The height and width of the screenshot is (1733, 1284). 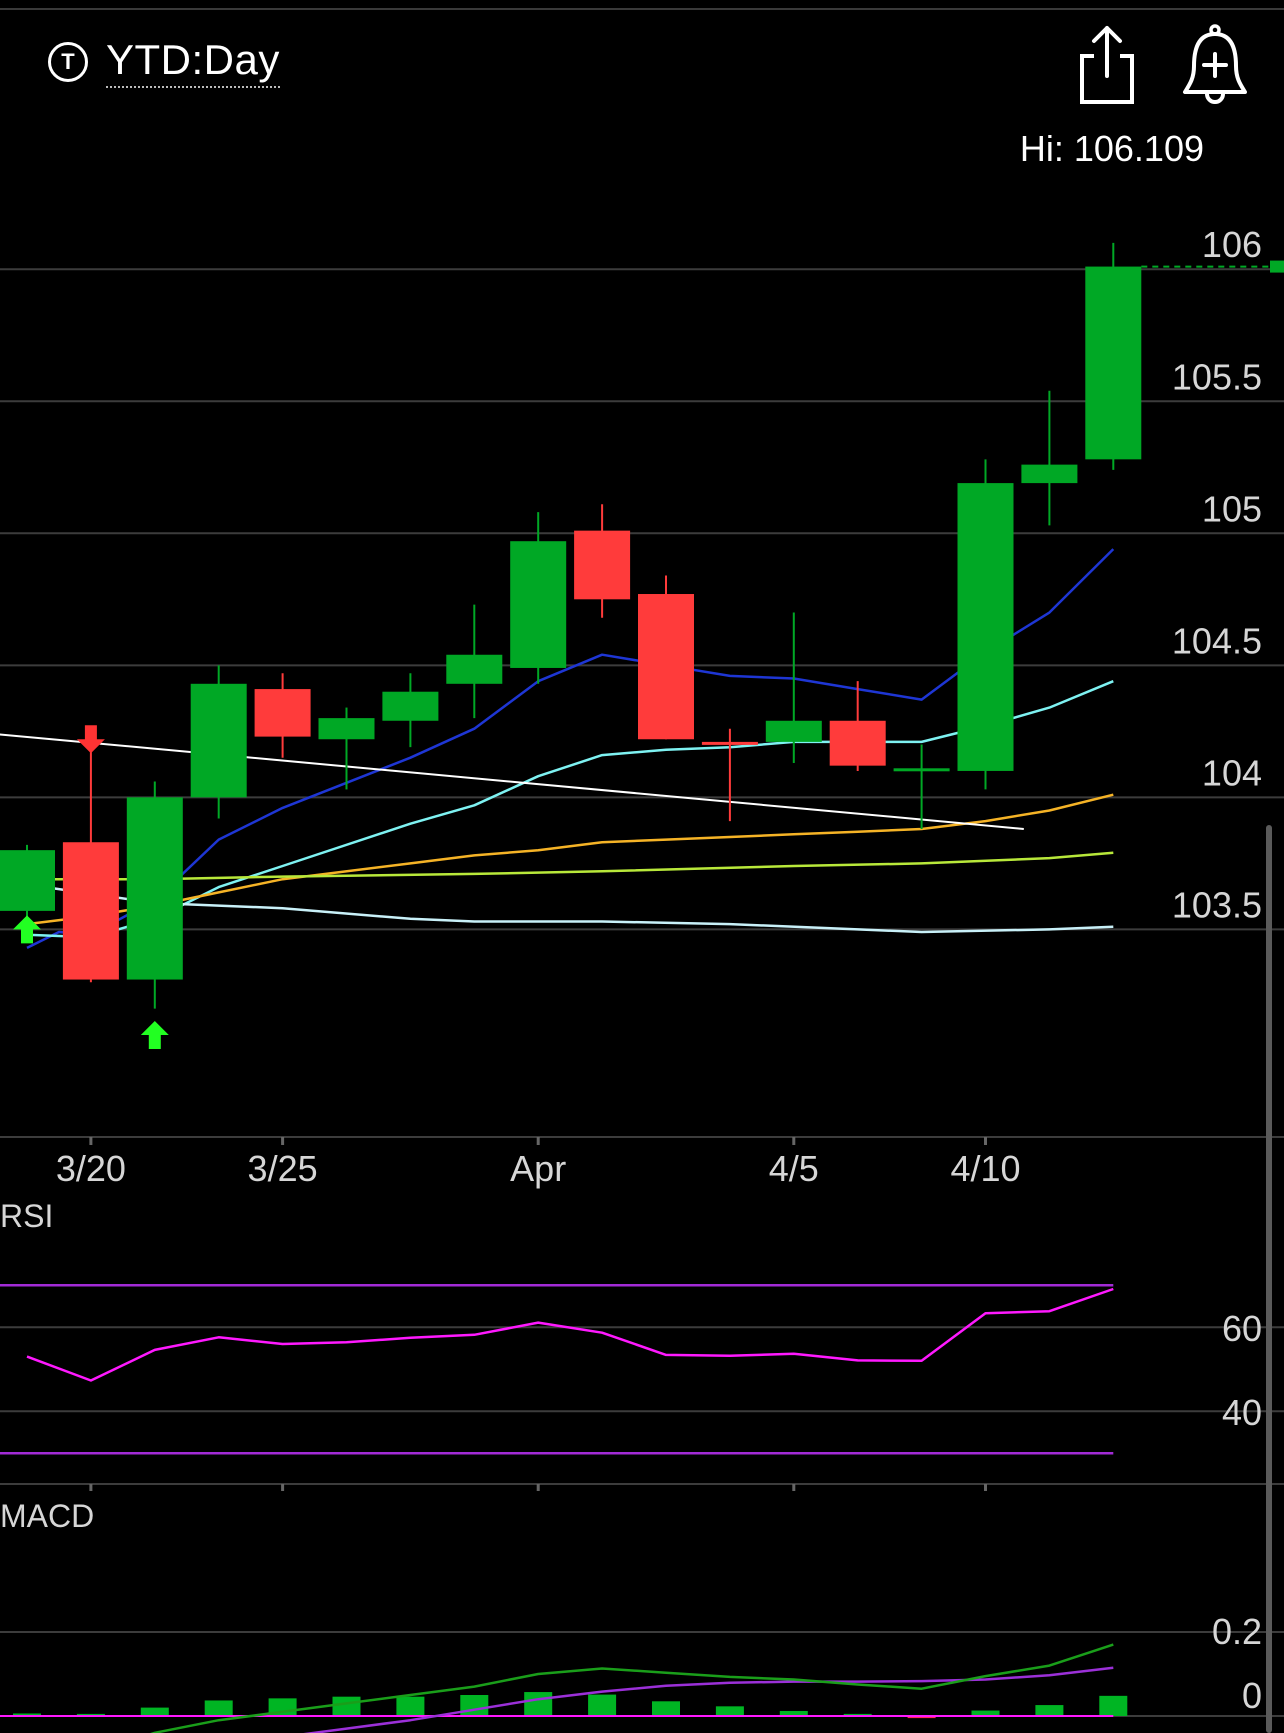 What do you see at coordinates (1217, 640) in the screenshot?
I see `price-tick-label: 104.5` at bounding box center [1217, 640].